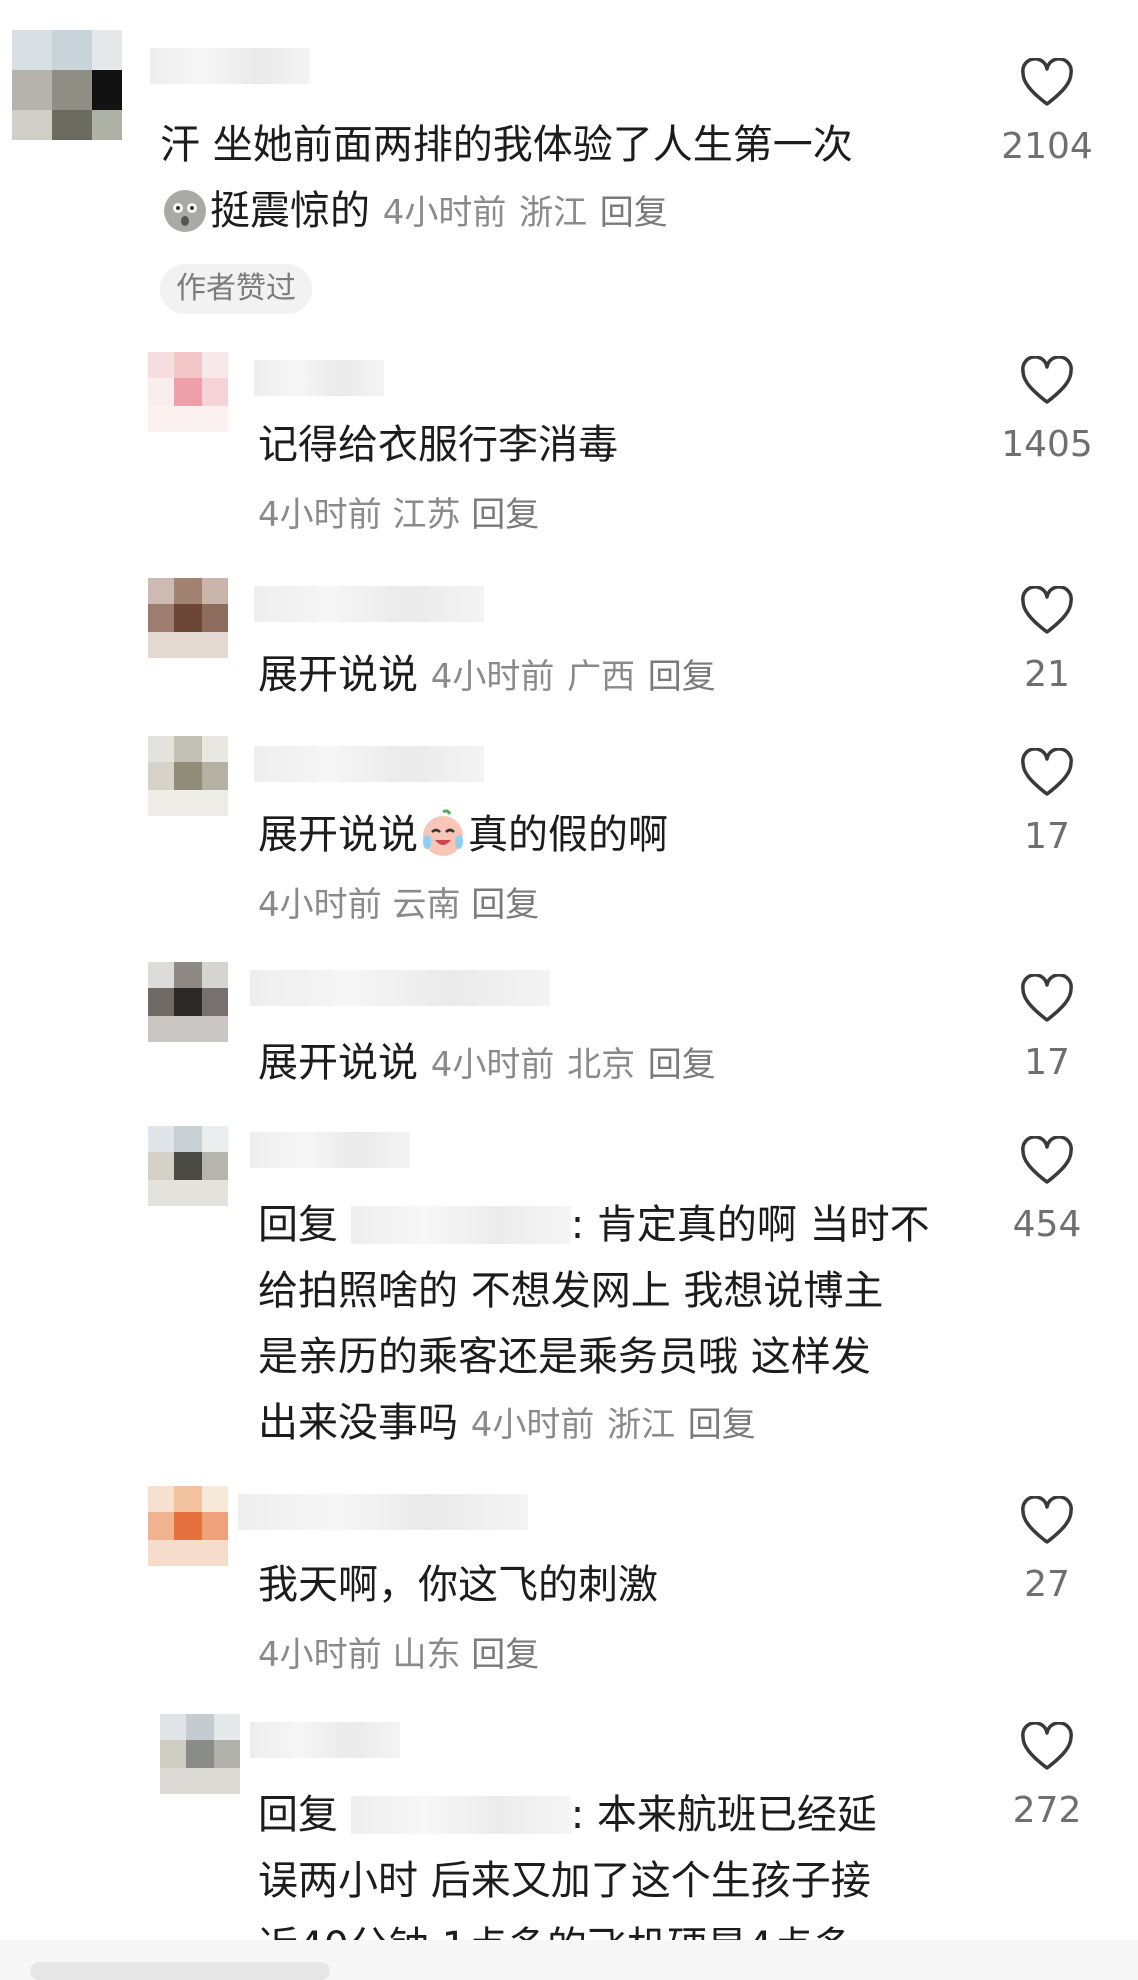 The image size is (1138, 1980). Describe the element at coordinates (426, 1655) in the screenshot. I see `comment-location: 山东` at that location.